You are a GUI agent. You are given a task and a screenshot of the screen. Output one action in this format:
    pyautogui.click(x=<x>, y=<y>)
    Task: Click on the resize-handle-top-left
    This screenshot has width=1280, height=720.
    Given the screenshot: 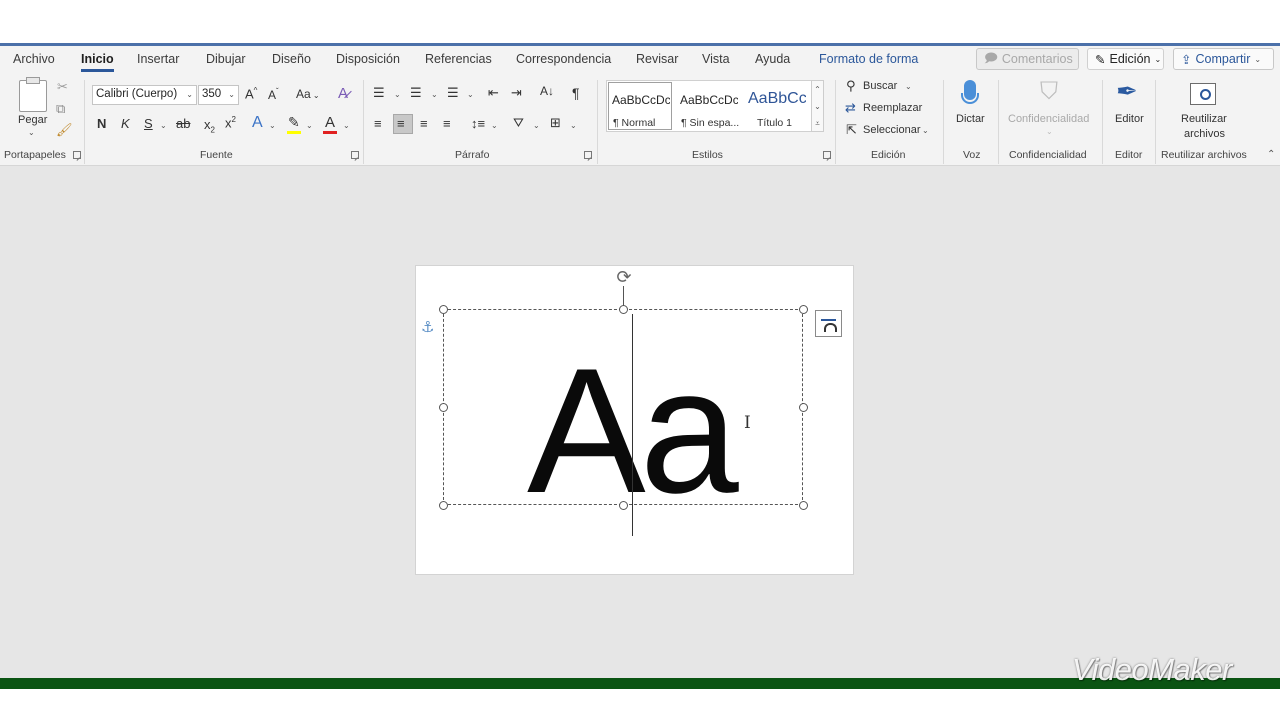 What is the action you would take?
    pyautogui.click(x=443, y=309)
    